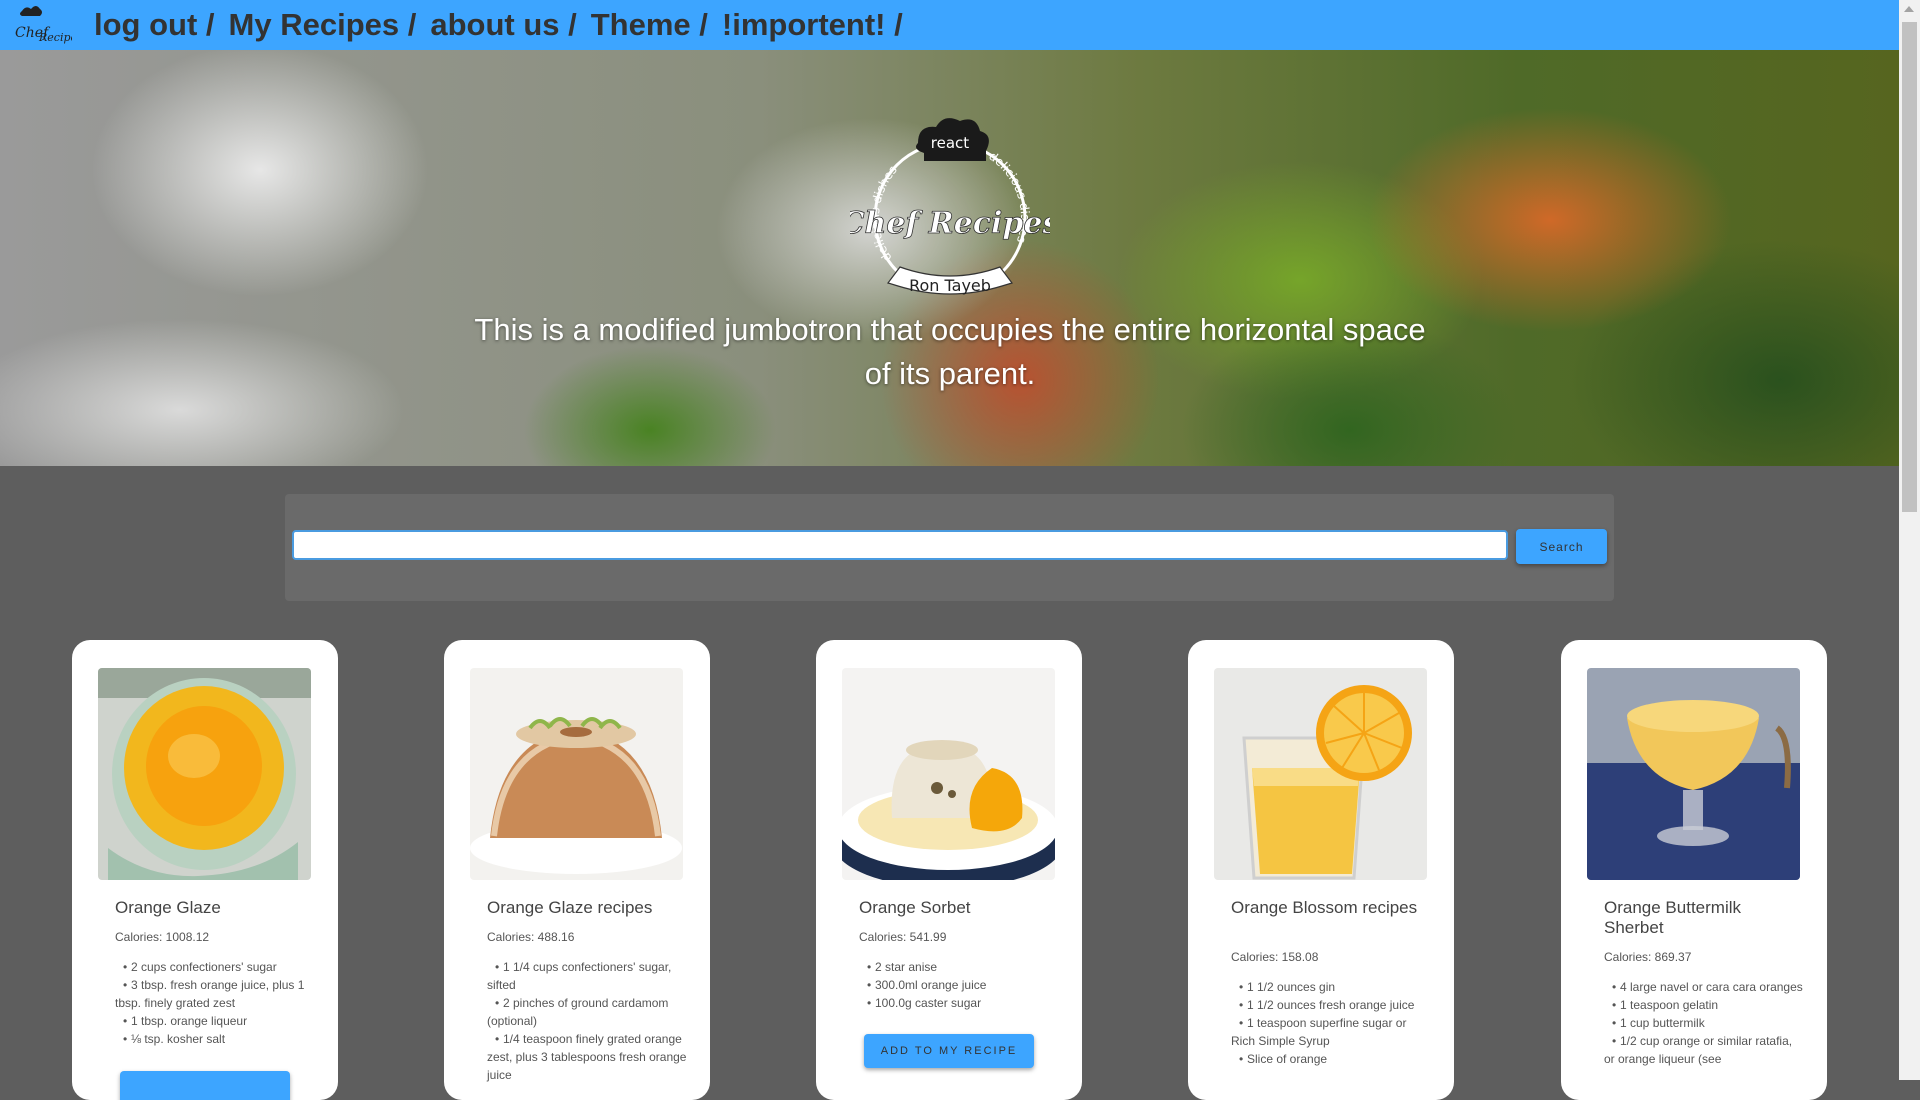 This screenshot has width=1920, height=1100. Describe the element at coordinates (503, 25) in the screenshot. I see `nav-about-us: about us /` at that location.